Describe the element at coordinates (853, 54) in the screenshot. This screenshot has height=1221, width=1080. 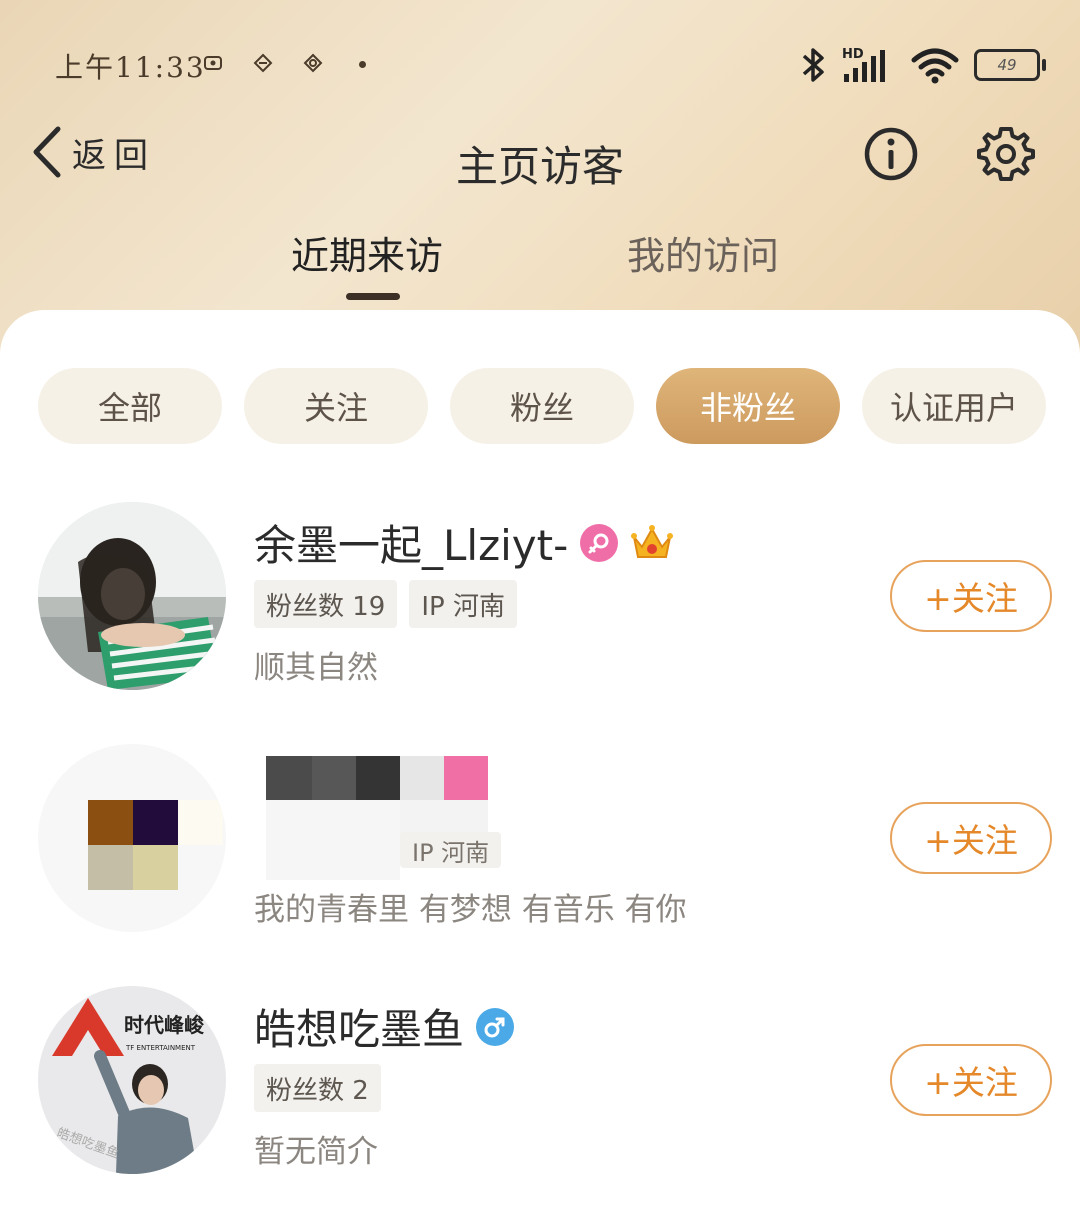
I see `svg-text: HD` at that location.